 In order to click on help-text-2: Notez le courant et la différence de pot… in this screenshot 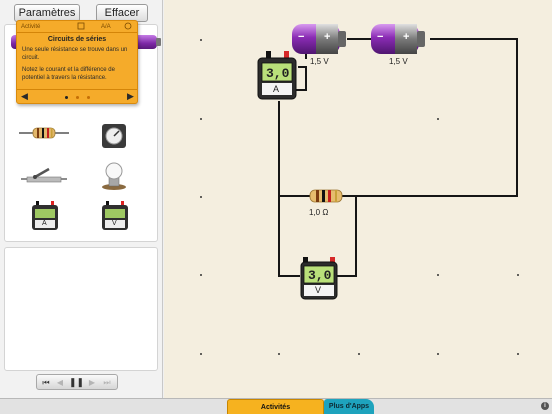, I will do `click(68, 74)`.